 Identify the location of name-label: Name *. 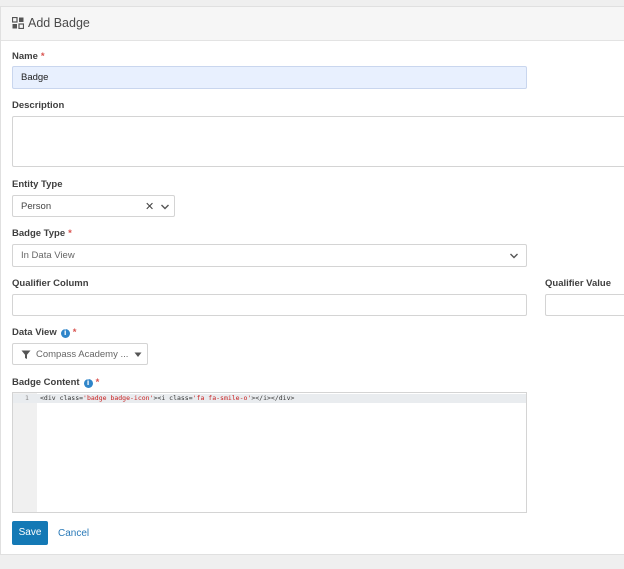
(28, 56).